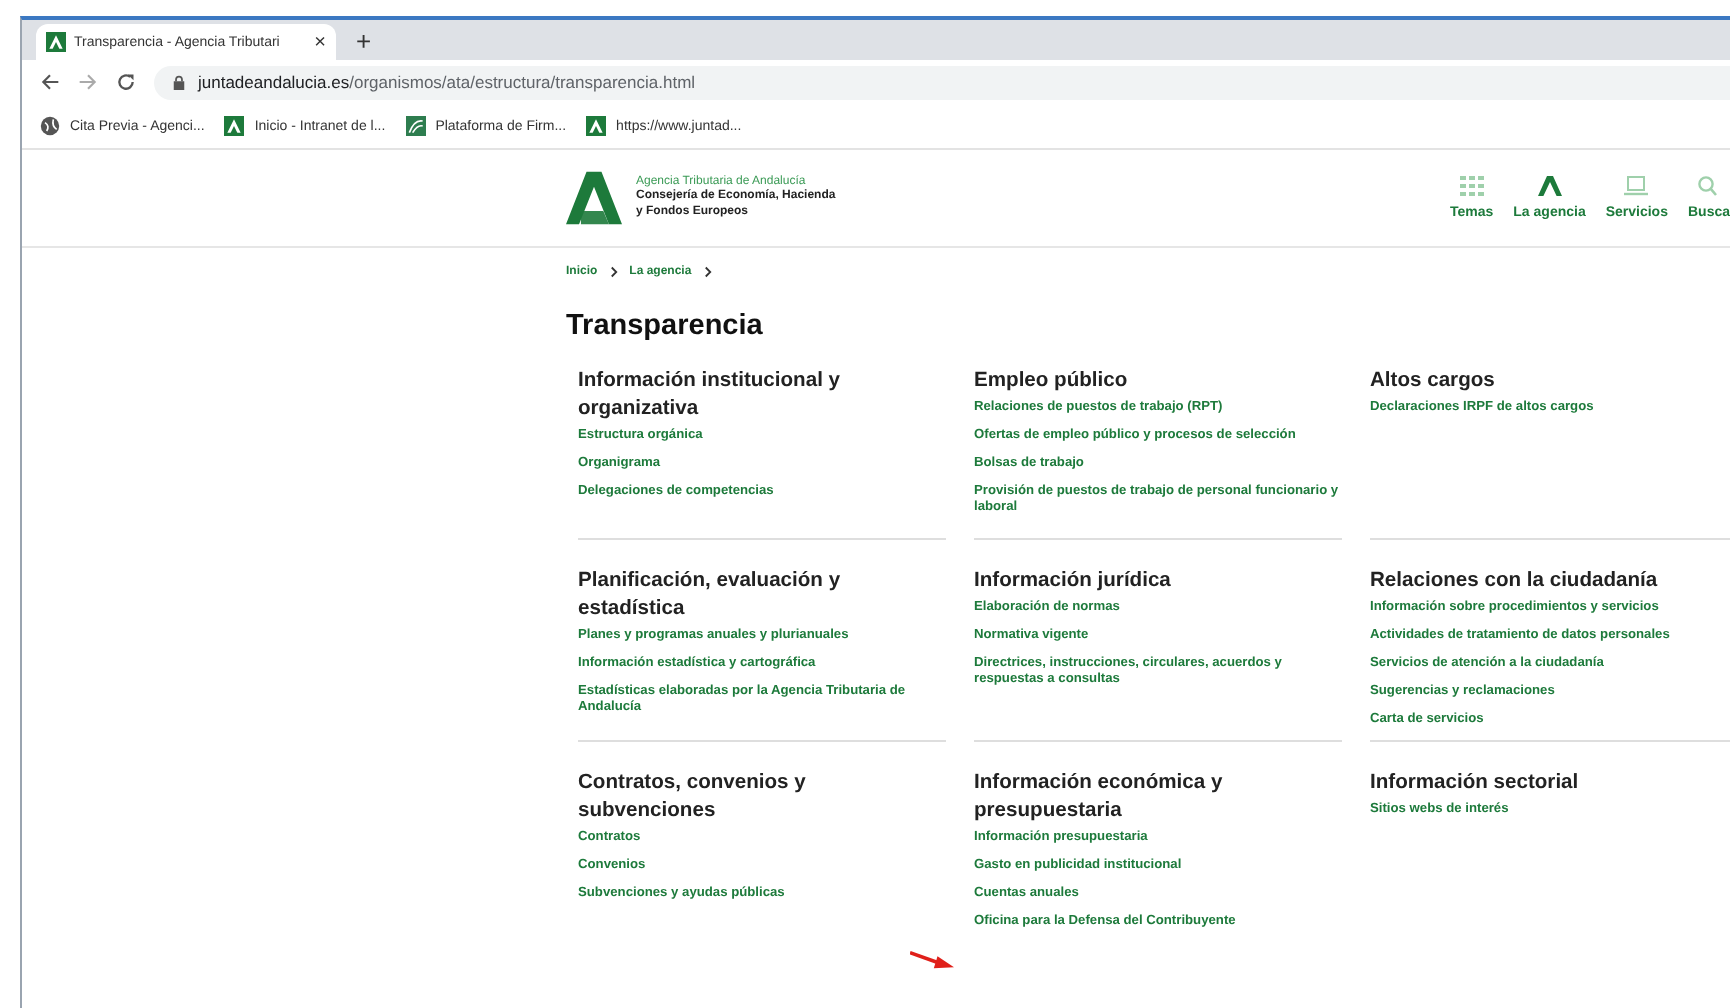  Describe the element at coordinates (50, 82) in the screenshot. I see `back-icon` at that location.